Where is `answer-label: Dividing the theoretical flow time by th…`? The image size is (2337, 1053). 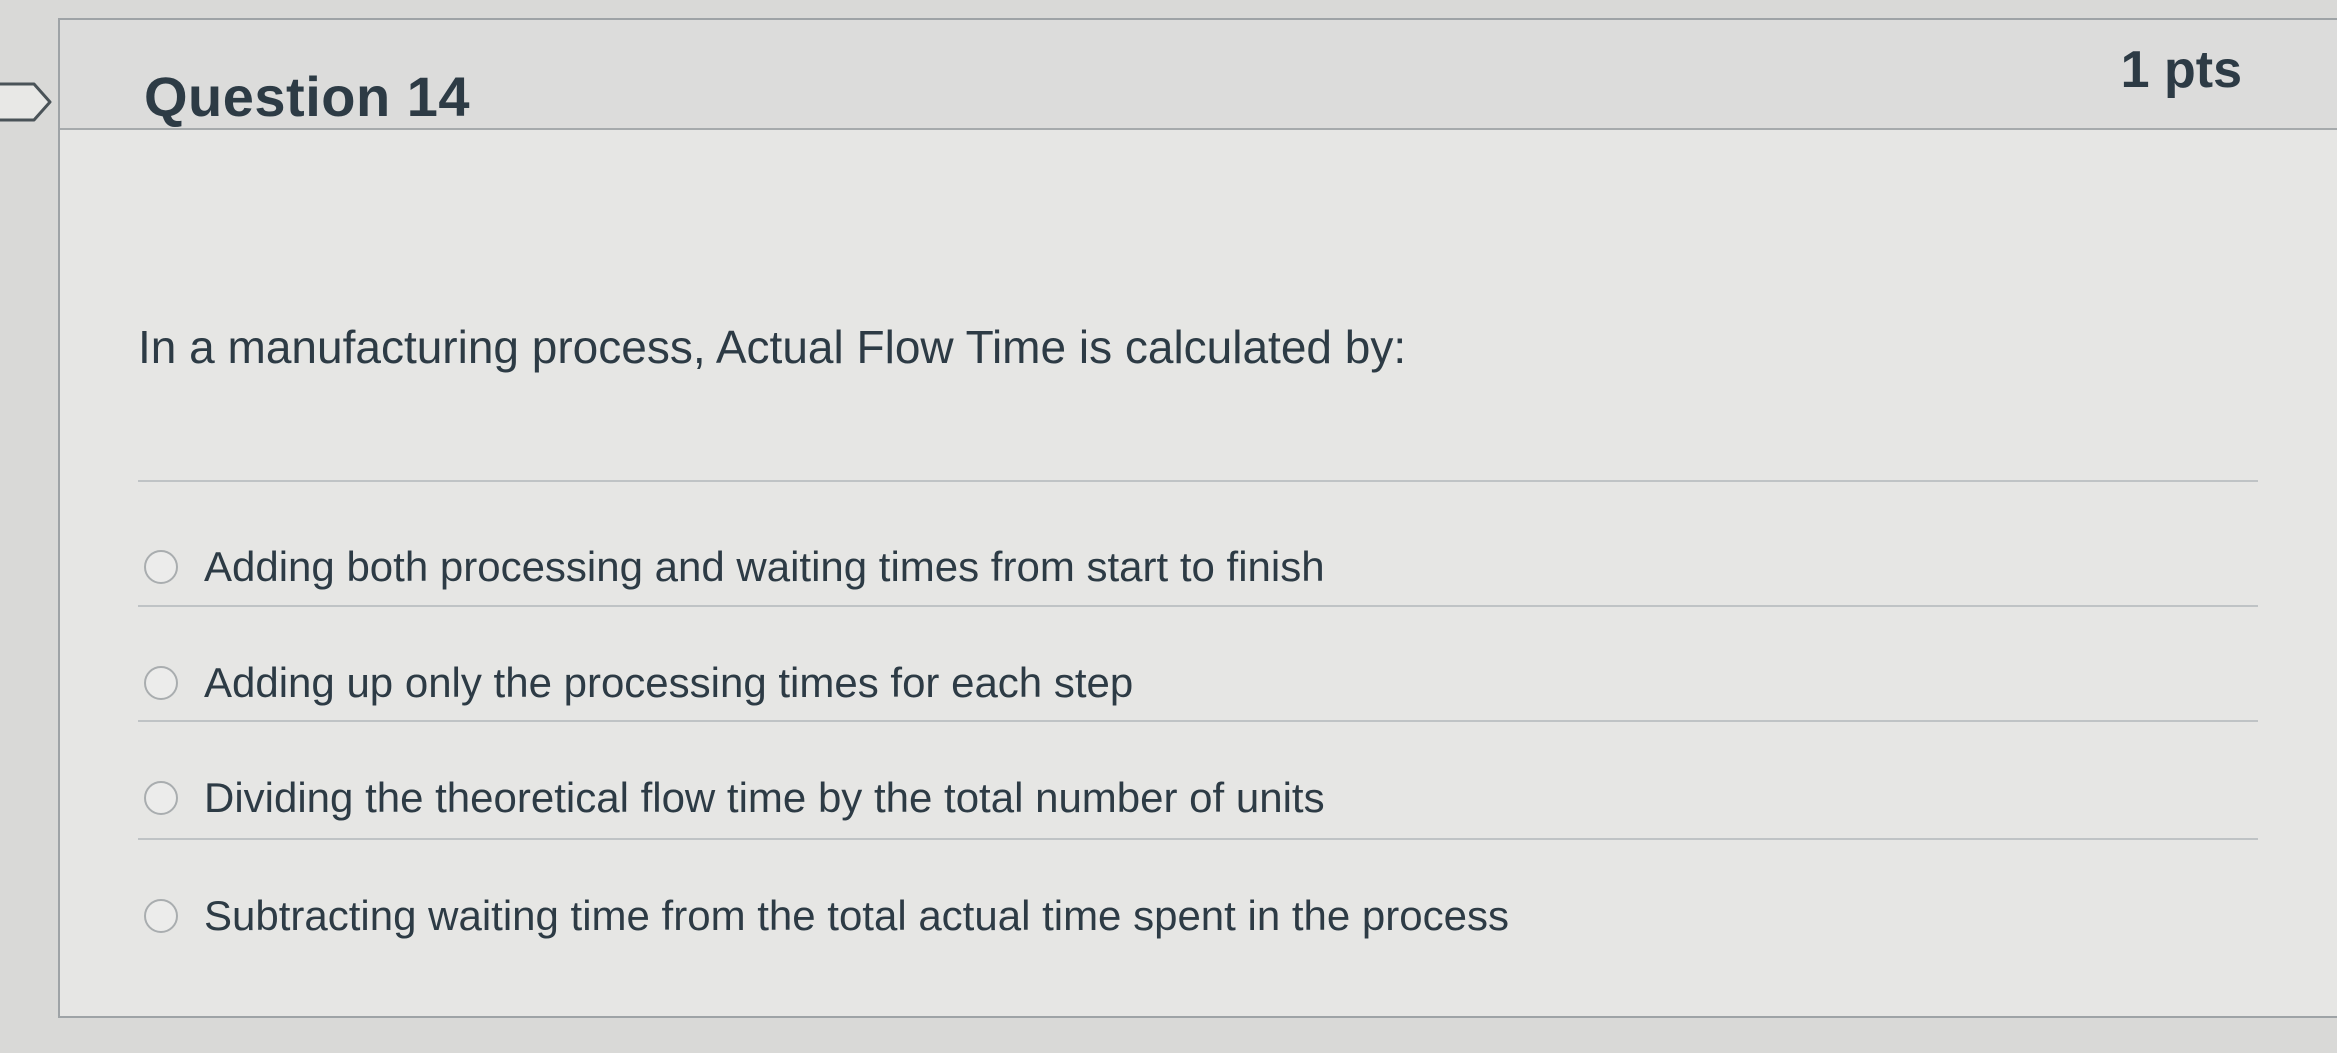 answer-label: Dividing the theoretical flow time by th… is located at coordinates (764, 797).